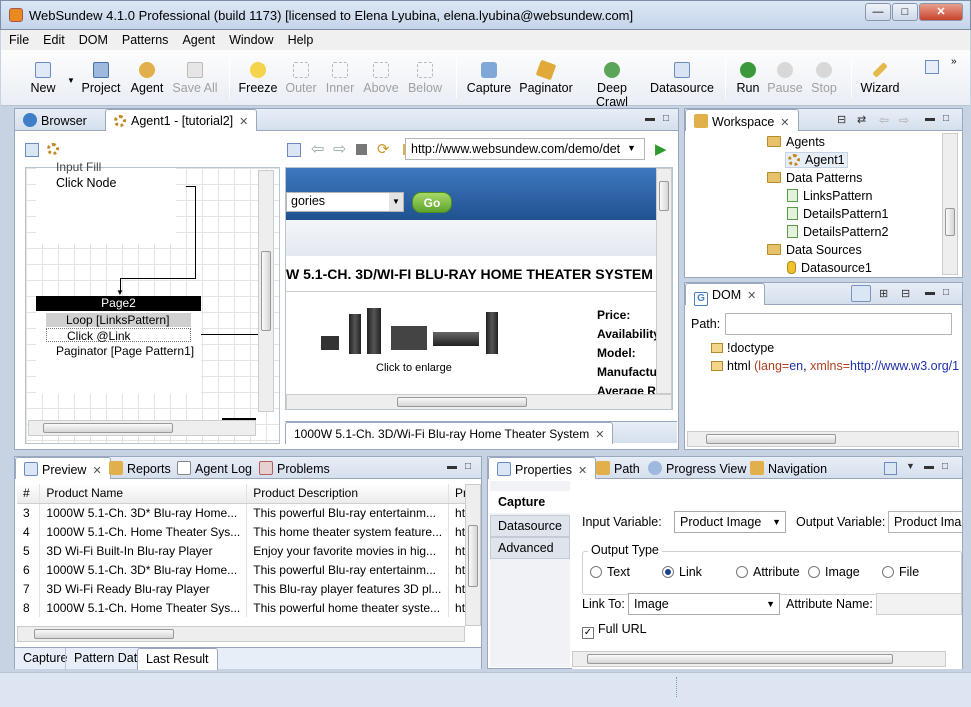 This screenshot has width=971, height=707. Describe the element at coordinates (479, 401) in the screenshot. I see `web-hscrollbar` at that location.